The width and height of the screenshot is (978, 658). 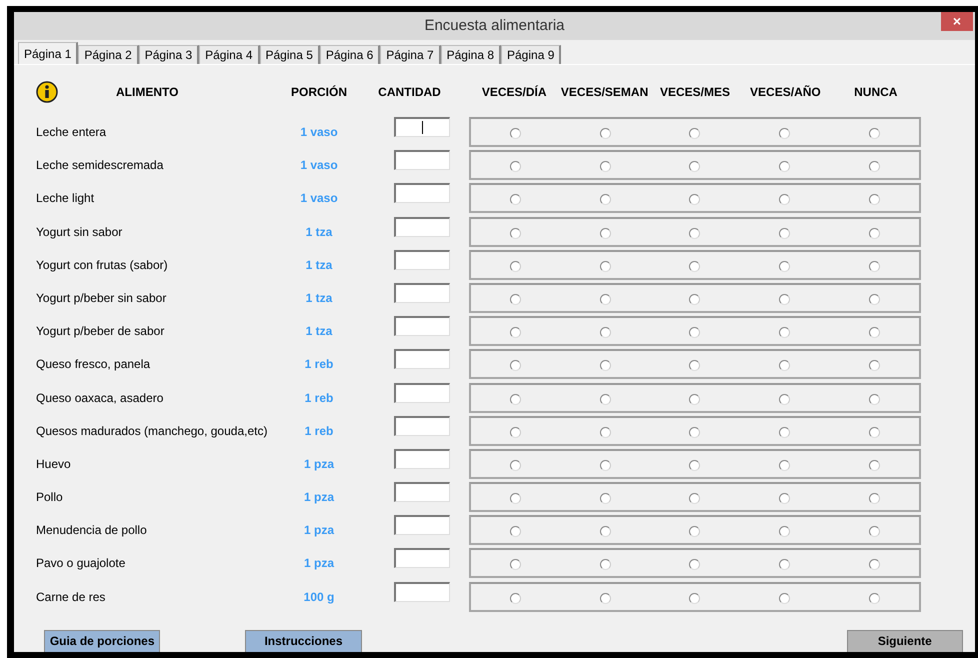 What do you see at coordinates (904, 641) in the screenshot?
I see `action-button: Siguiente` at bounding box center [904, 641].